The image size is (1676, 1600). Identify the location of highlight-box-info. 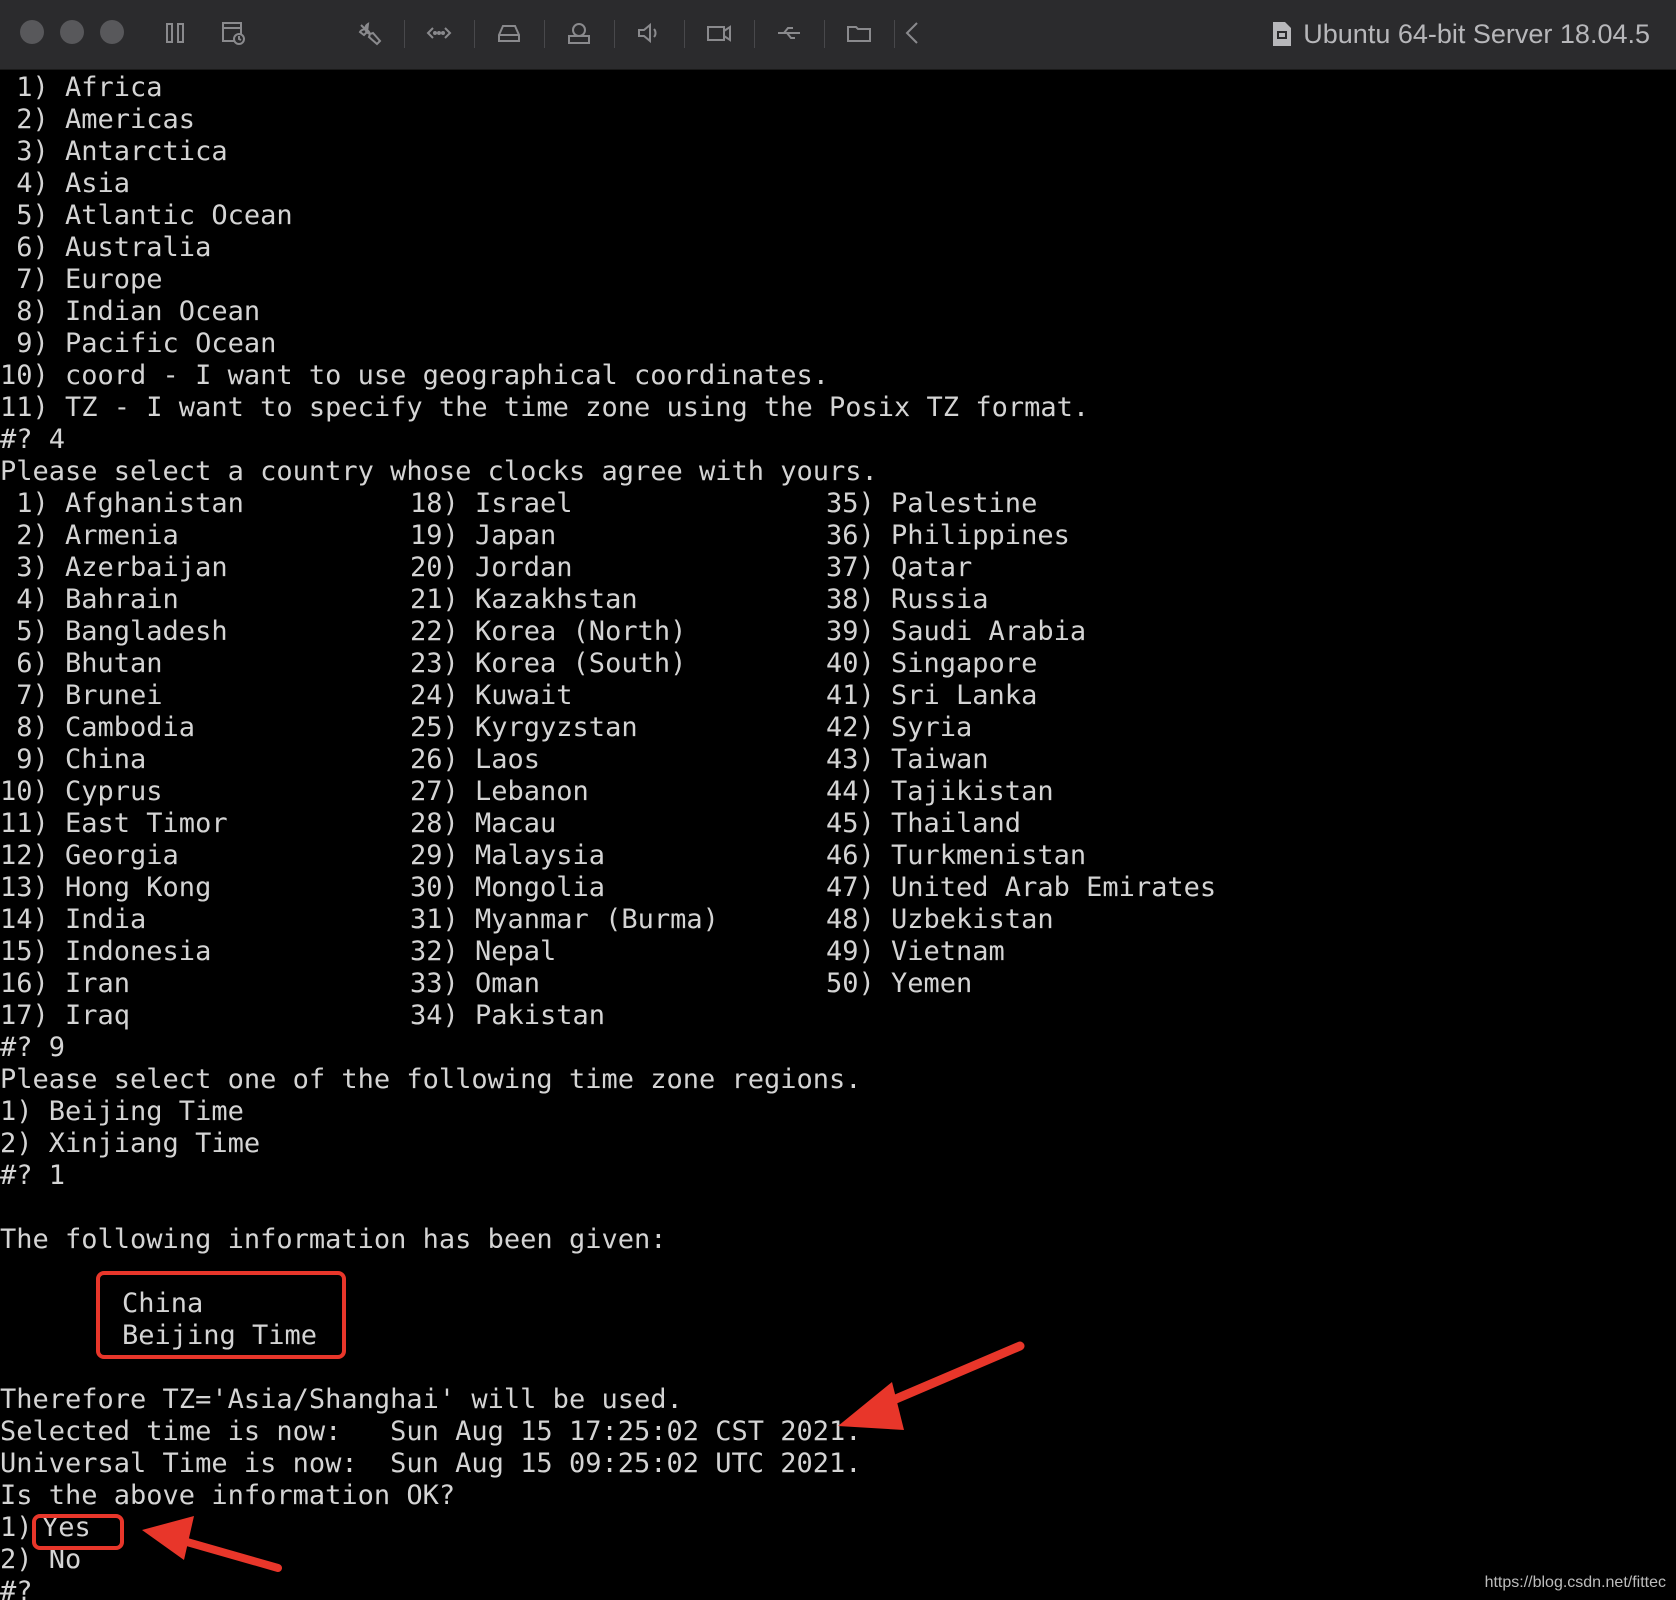
(221, 1315).